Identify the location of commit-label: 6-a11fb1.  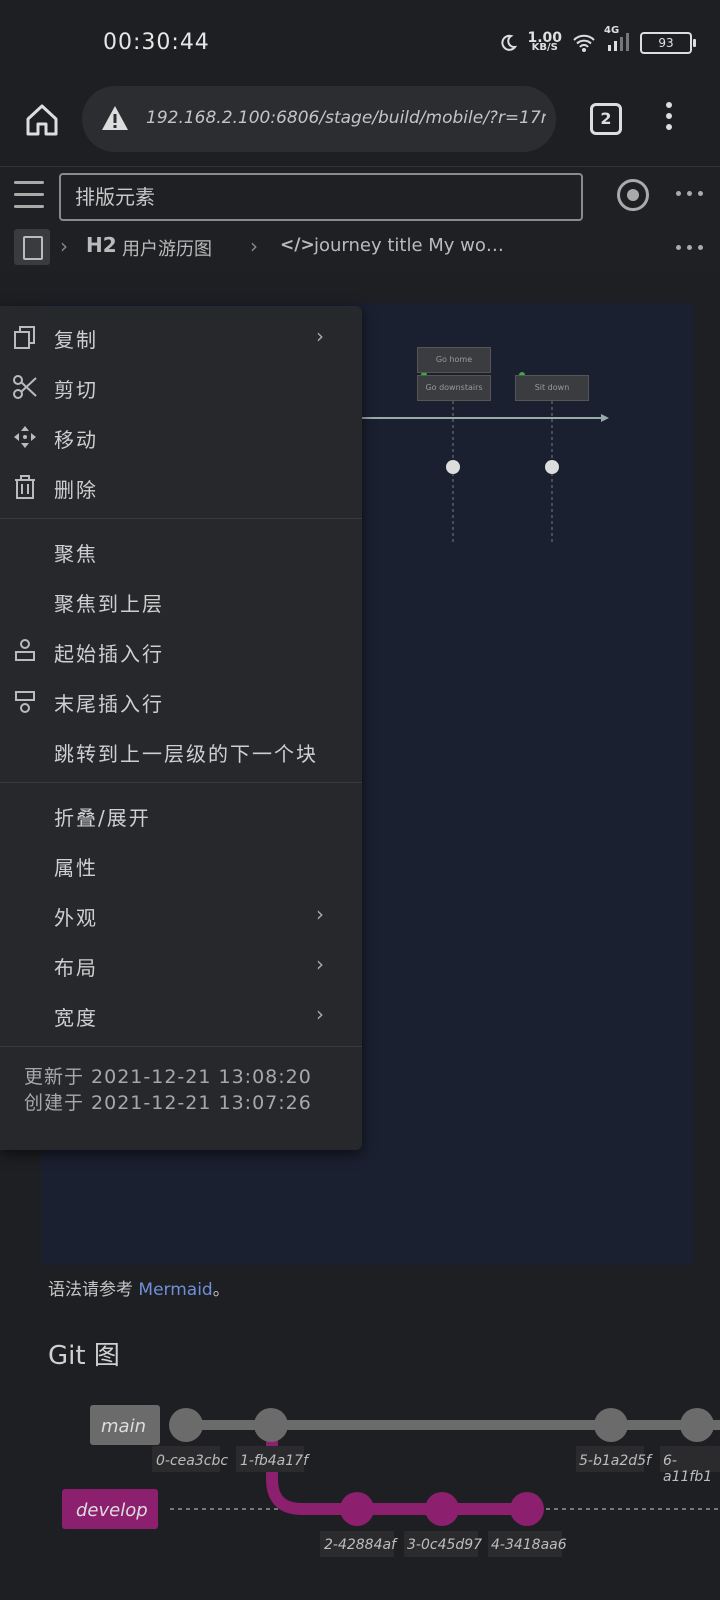
(688, 1469).